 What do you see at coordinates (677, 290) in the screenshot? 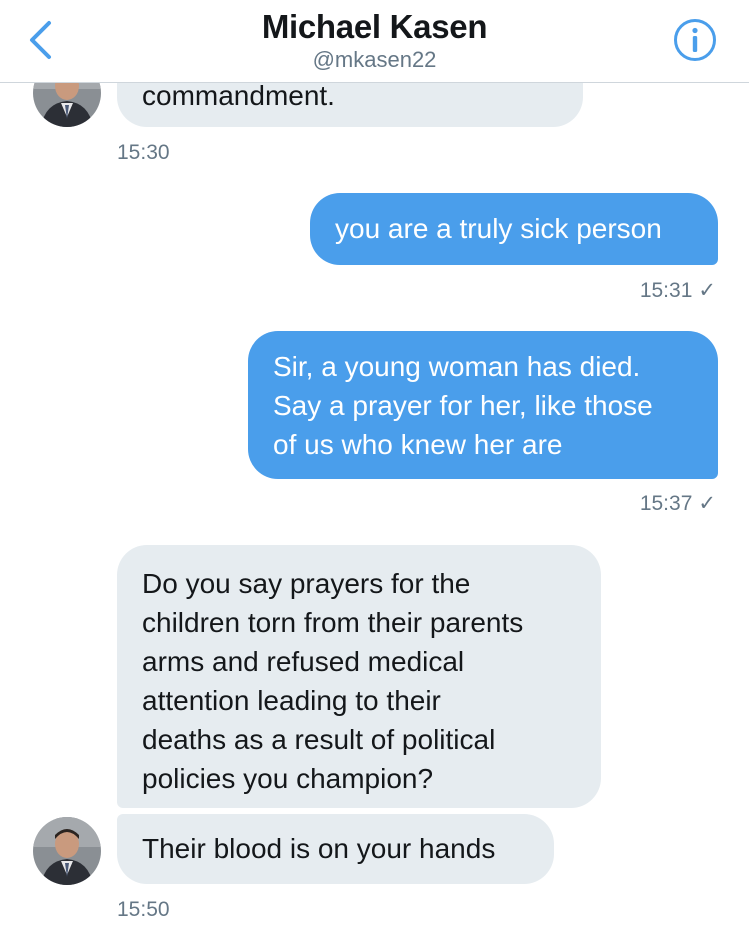
I see `message-timestamp: 15:31 ✓` at bounding box center [677, 290].